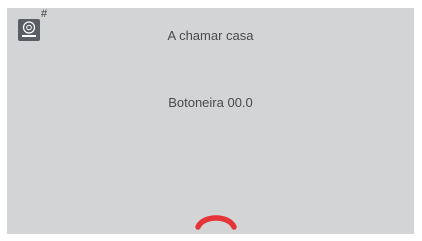 This screenshot has height=241, width=422. I want to click on hangup-button, so click(216, 221).